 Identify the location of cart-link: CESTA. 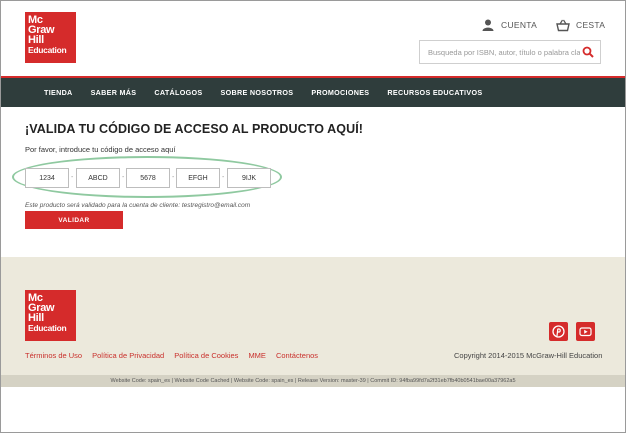
(580, 25).